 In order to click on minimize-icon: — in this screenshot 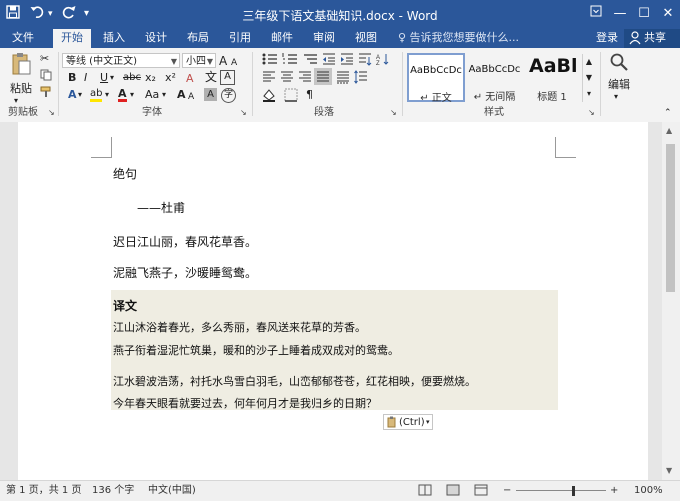, I will do `click(620, 14)`.